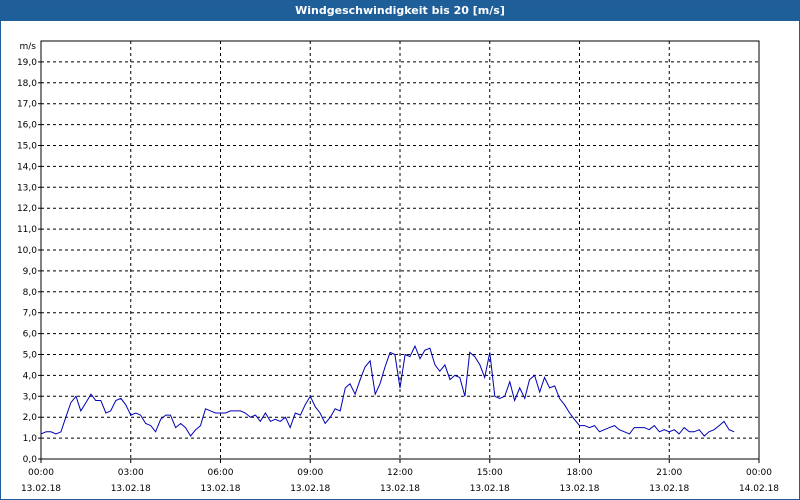  Describe the element at coordinates (400, 11) in the screenshot. I see `window-title: Windgeschwindigkeit bis 20 [m/s]` at that location.